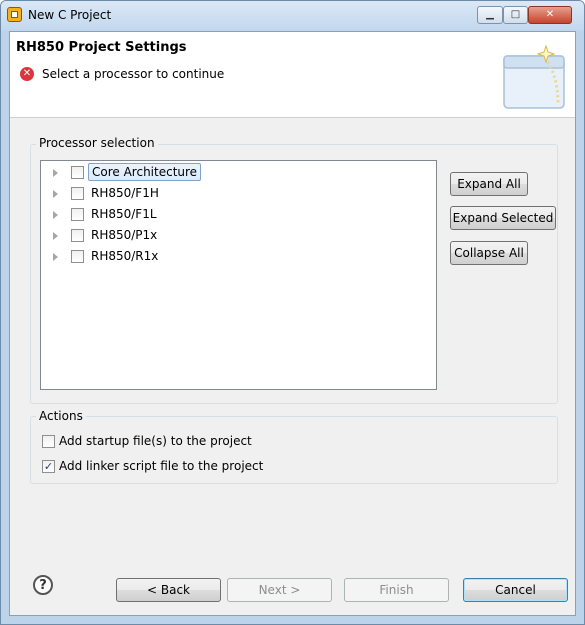  I want to click on status-message: Select a processor to continue, so click(133, 74).